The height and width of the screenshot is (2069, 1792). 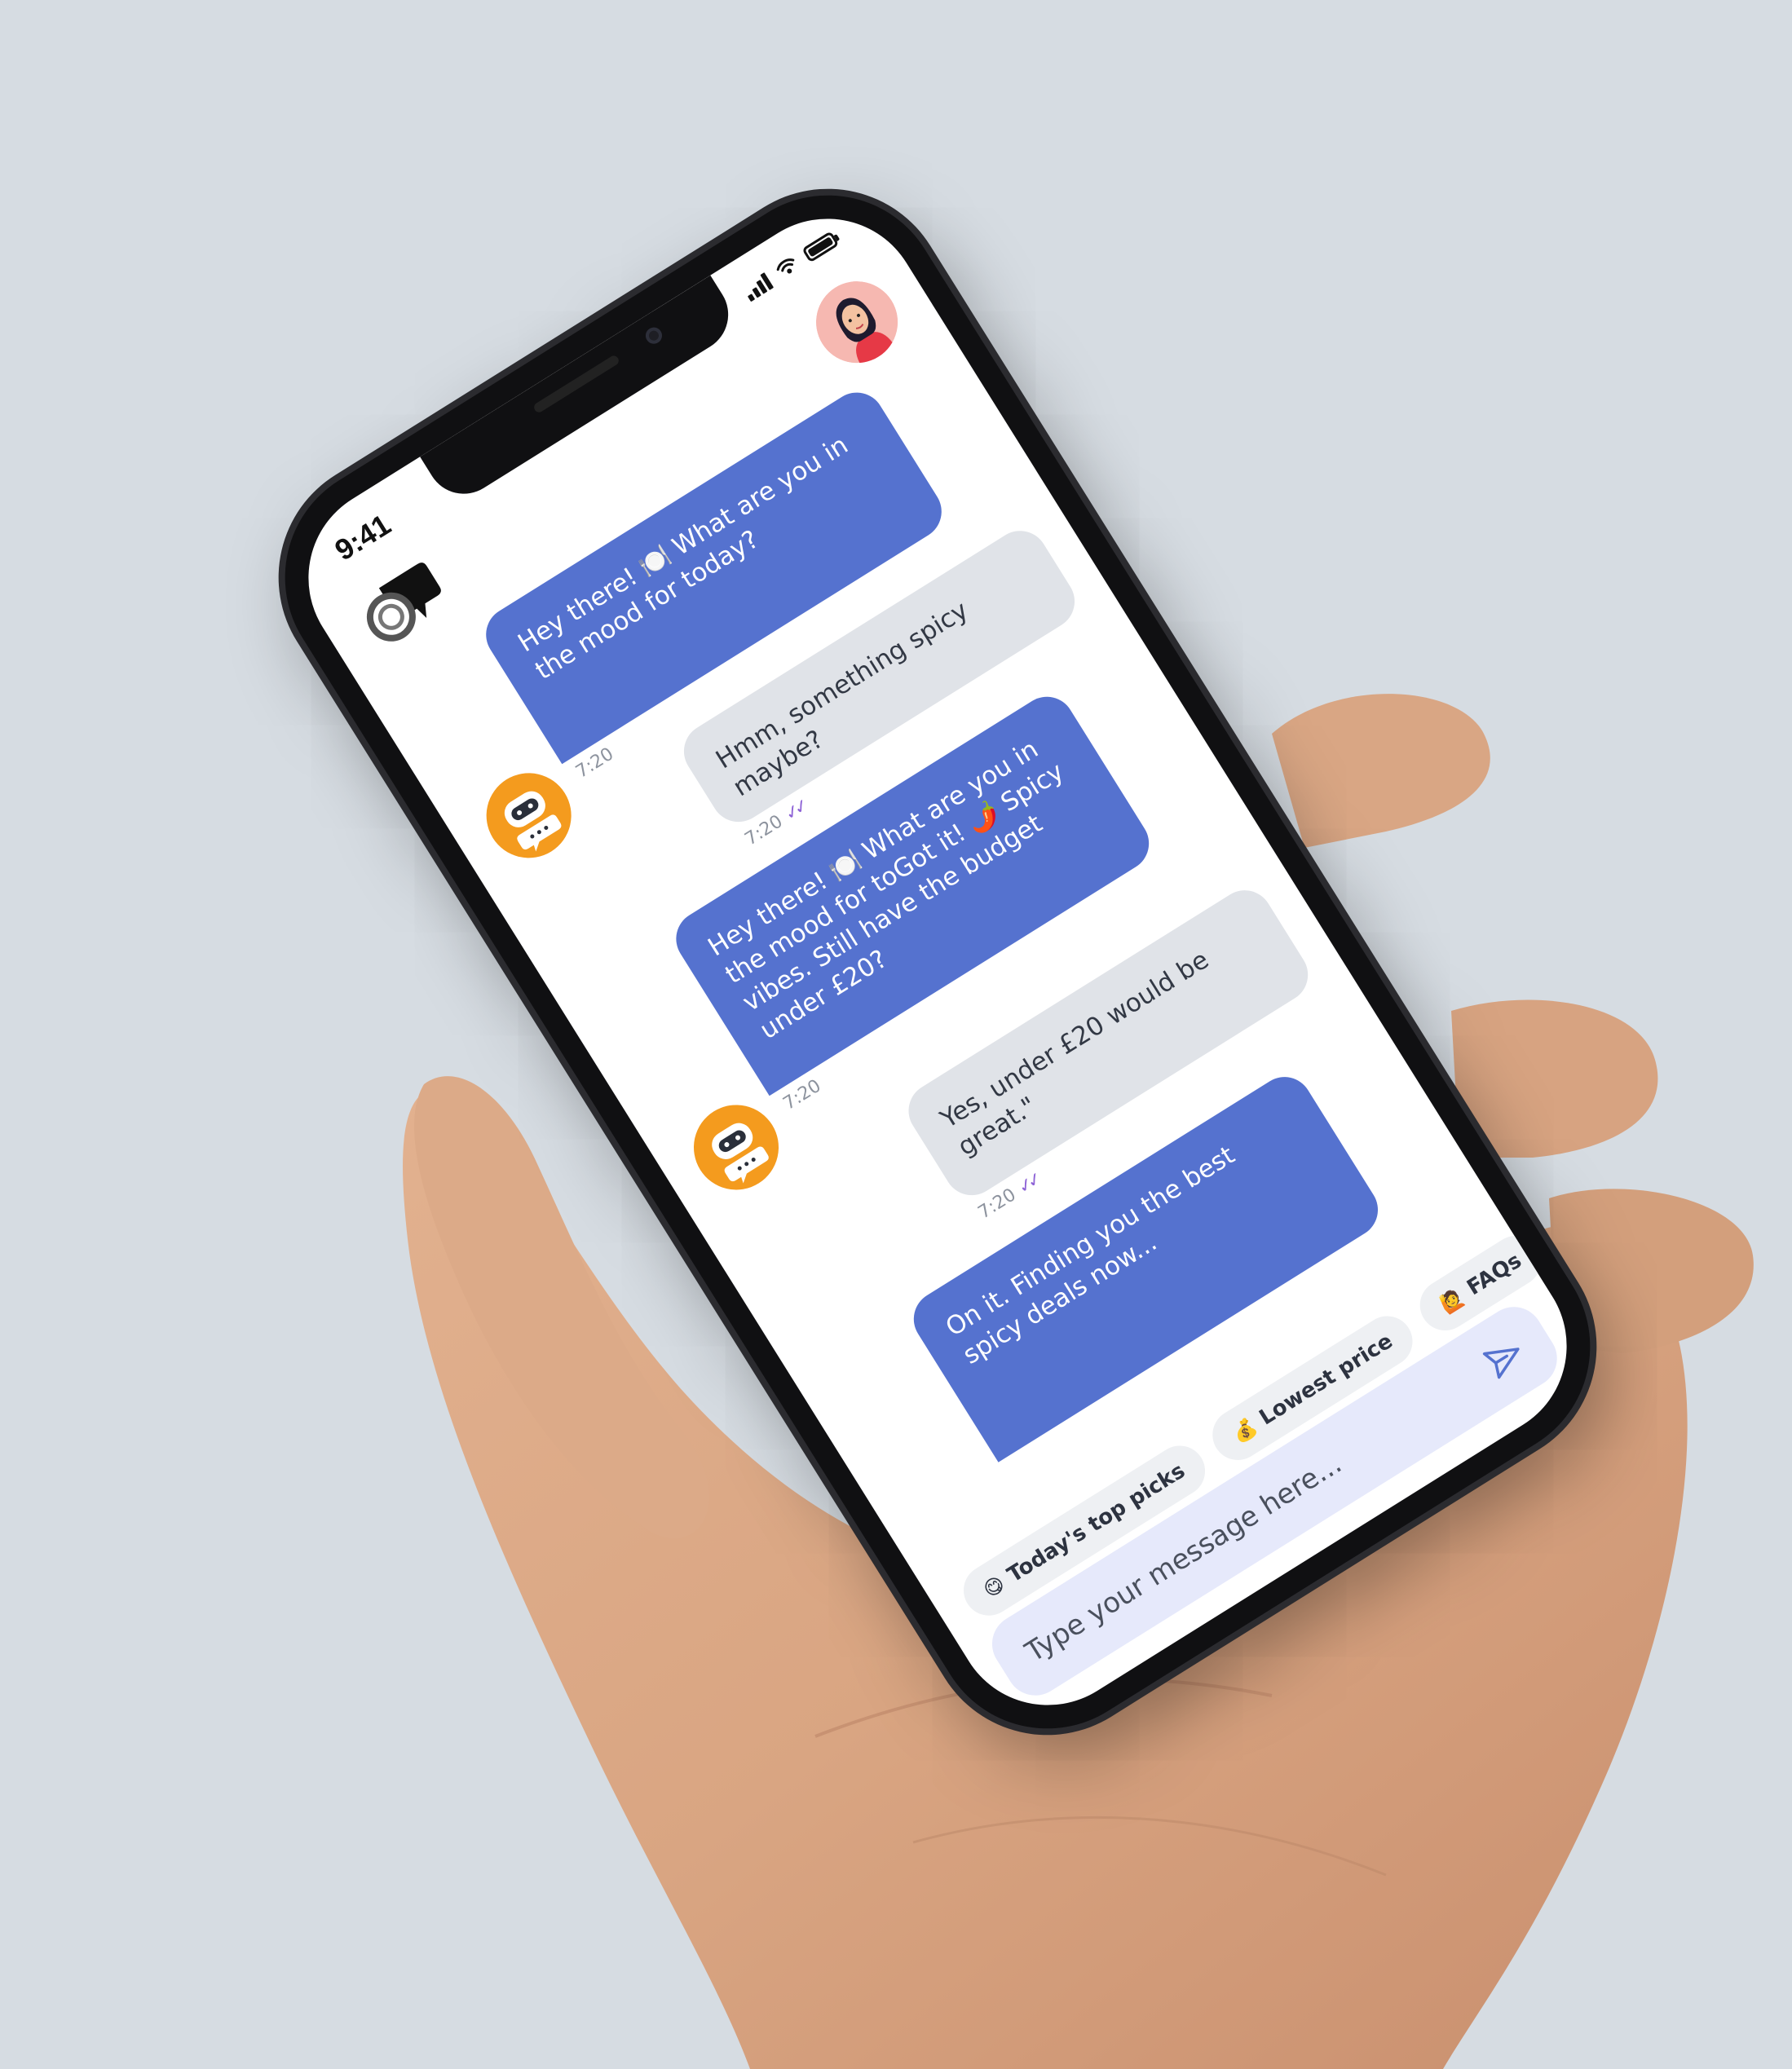 What do you see at coordinates (820, 247) in the screenshot?
I see `battery-icon` at bounding box center [820, 247].